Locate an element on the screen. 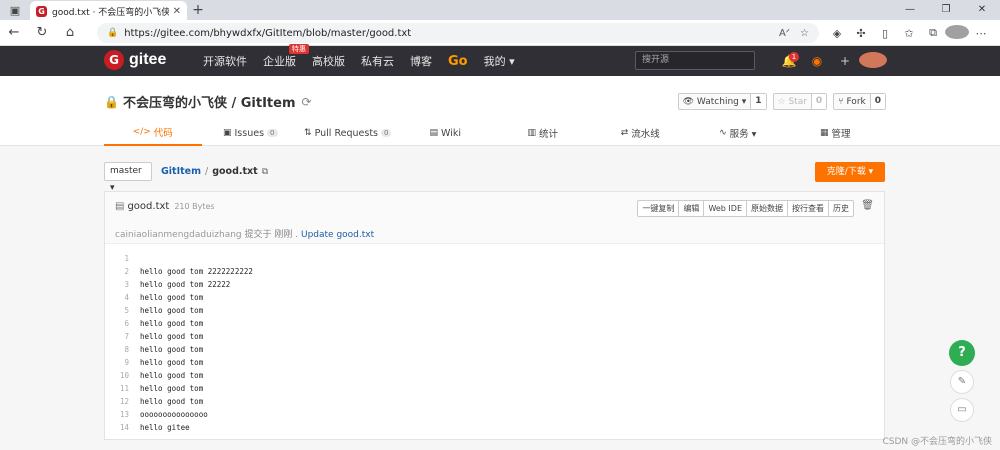  repo-title-text: 不会压弯的小飞侠 / GitItem is located at coordinates (209, 101).